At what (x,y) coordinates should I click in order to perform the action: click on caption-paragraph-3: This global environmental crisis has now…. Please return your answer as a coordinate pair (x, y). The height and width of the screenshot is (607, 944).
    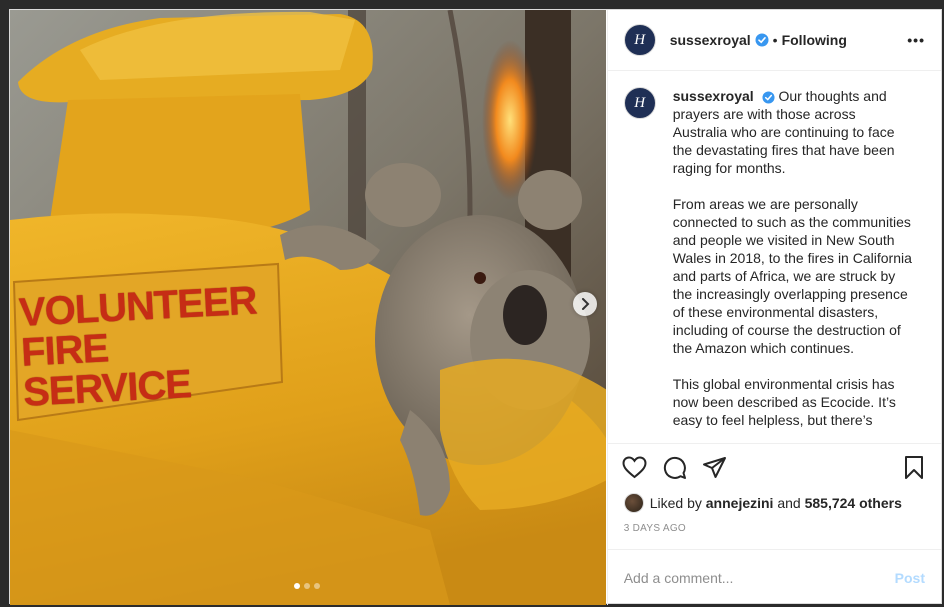
    Looking at the image, I should click on (784, 402).